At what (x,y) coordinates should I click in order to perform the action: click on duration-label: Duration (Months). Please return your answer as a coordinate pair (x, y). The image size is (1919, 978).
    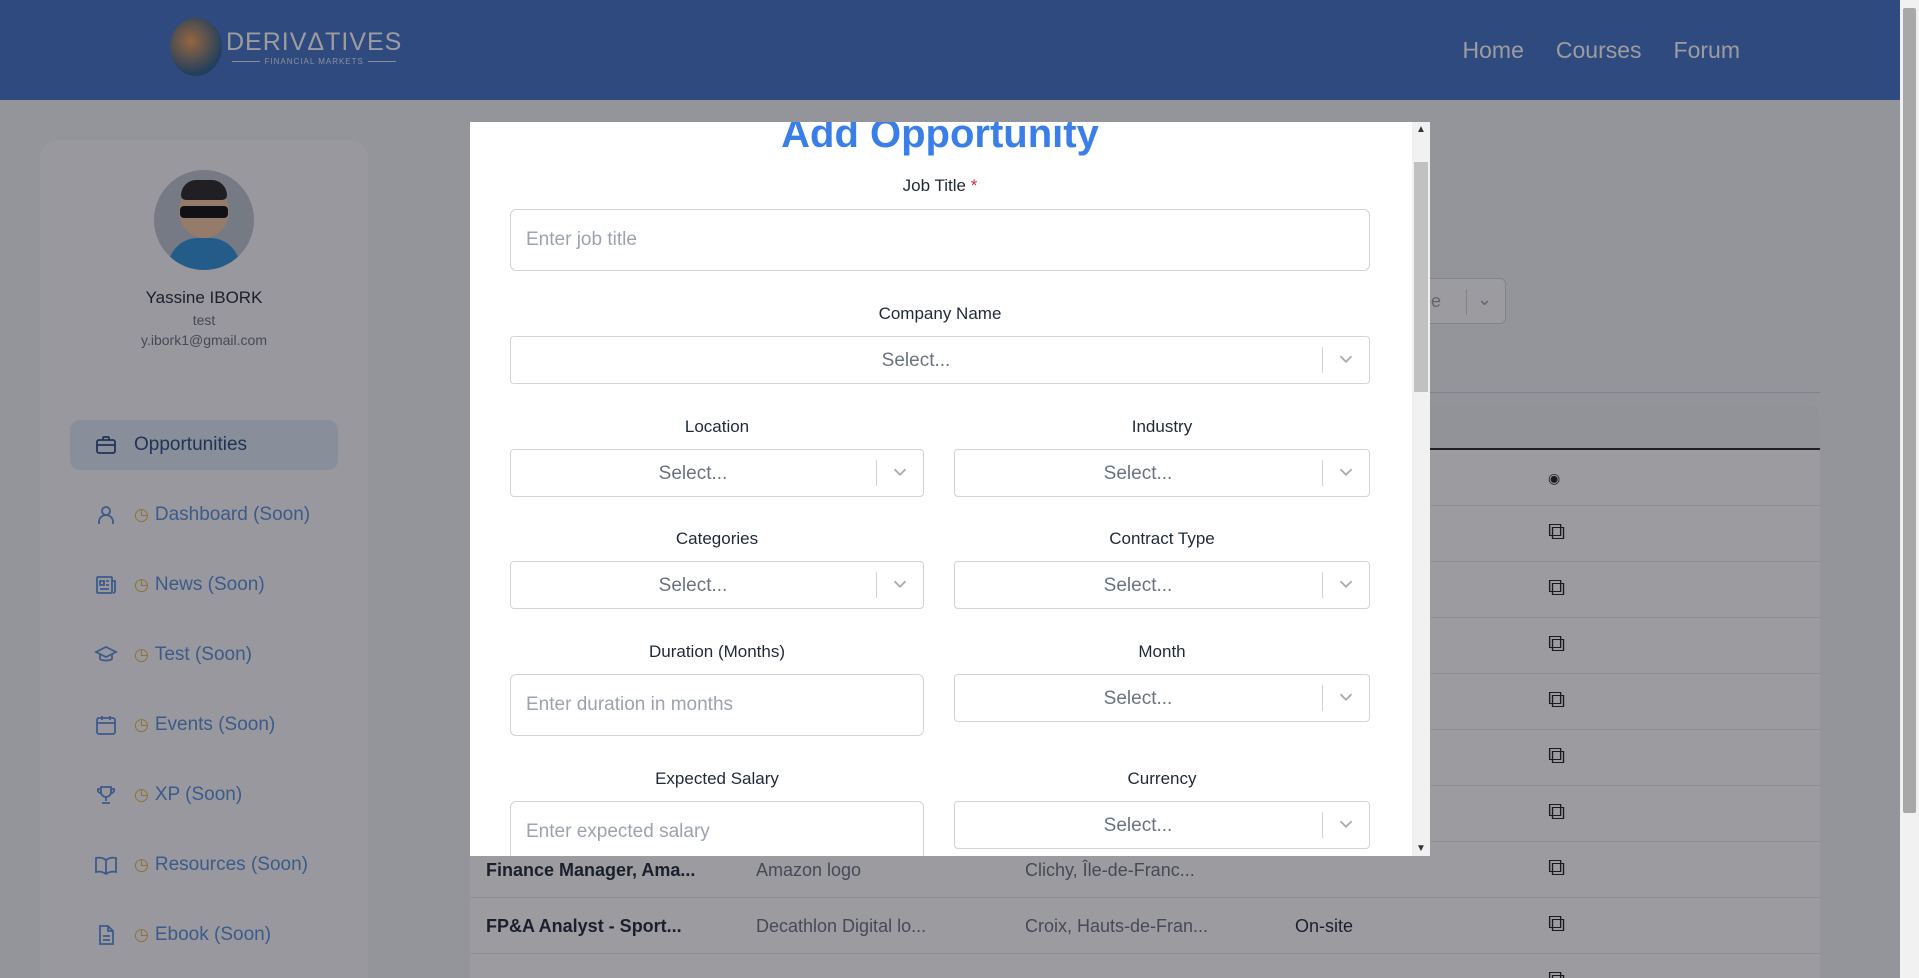
    Looking at the image, I should click on (717, 651).